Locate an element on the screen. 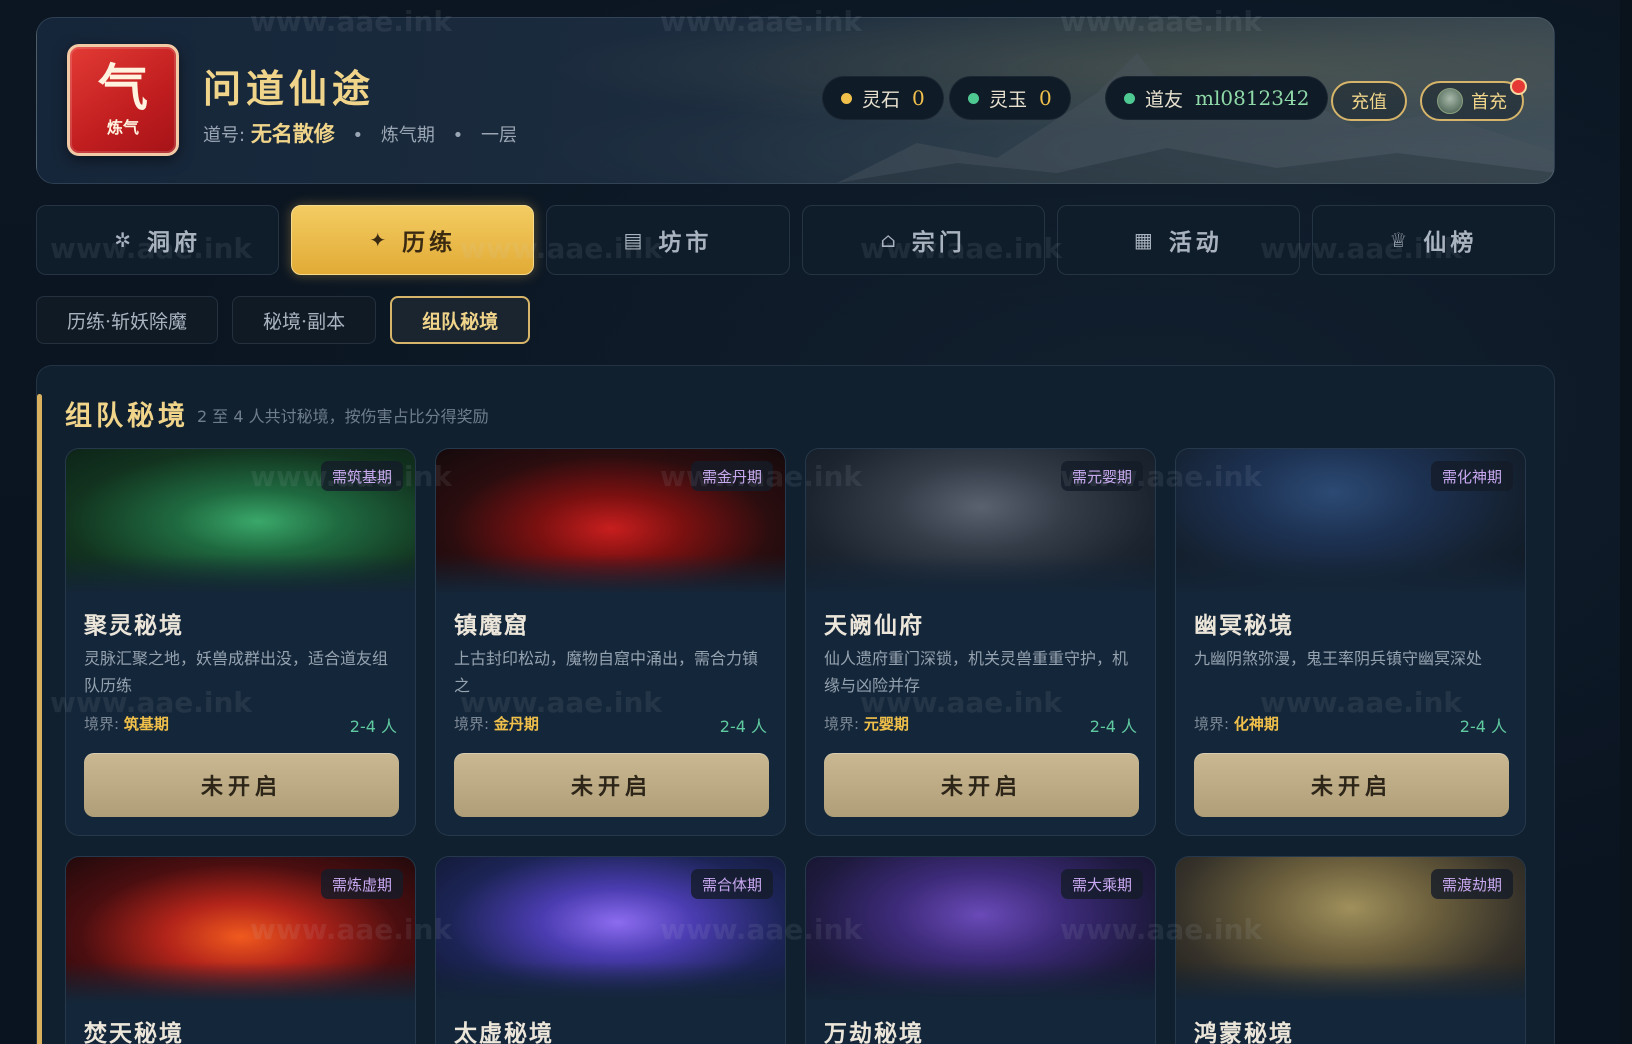  realm-logo: 气 炼气 is located at coordinates (123, 100).